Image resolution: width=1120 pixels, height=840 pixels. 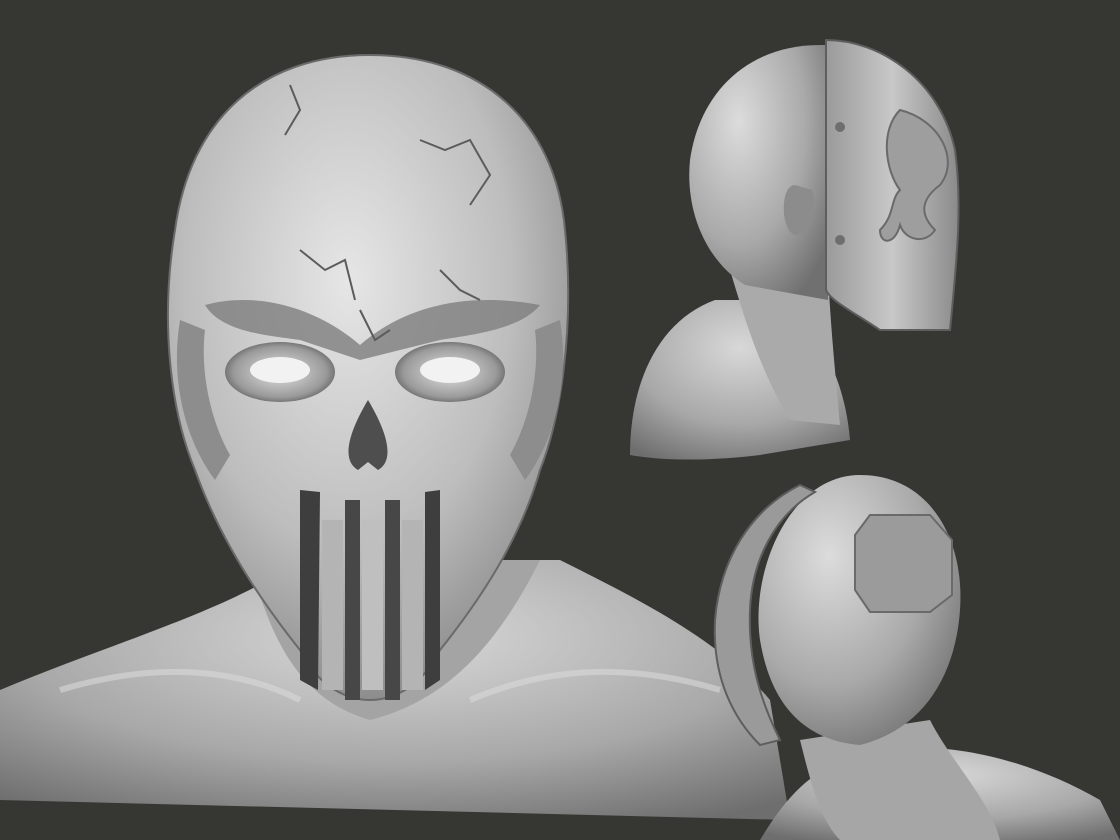 I want to click on side-head, so click(x=759, y=172).